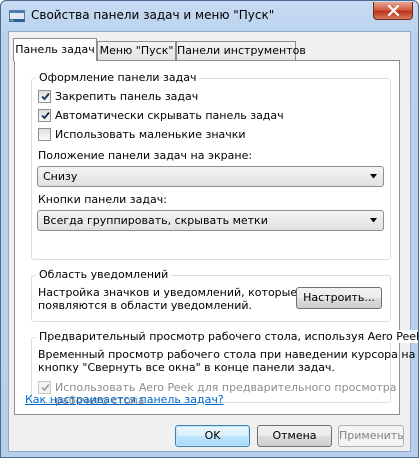  I want to click on autohide-taskbar-option: Автоматически скрывать панель задач, so click(208, 116).